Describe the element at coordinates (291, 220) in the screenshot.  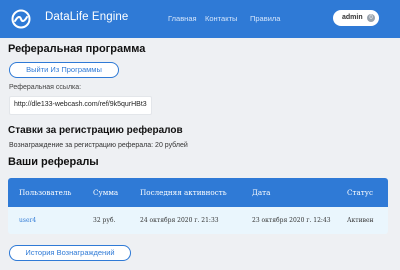
I see `cell-date: 23 октября 2020 г. 12:43` at that location.